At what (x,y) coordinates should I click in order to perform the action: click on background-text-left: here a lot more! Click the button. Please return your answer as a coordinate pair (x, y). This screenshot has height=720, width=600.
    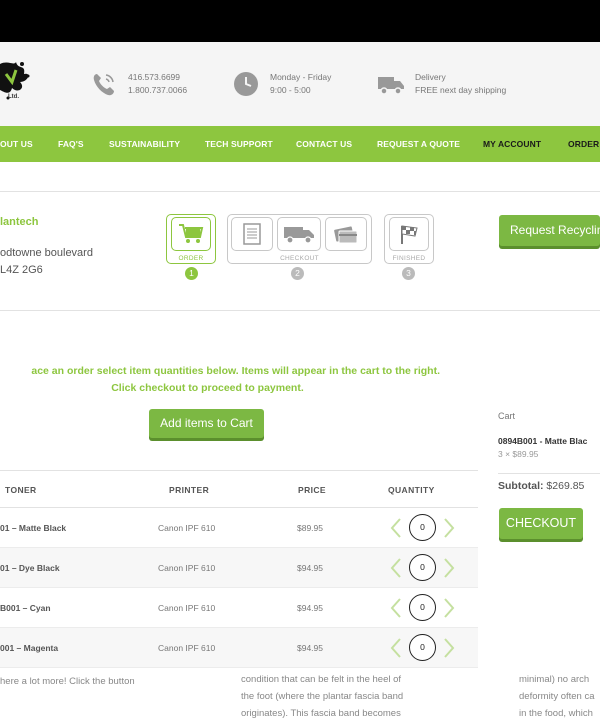
    Looking at the image, I should click on (67, 681).